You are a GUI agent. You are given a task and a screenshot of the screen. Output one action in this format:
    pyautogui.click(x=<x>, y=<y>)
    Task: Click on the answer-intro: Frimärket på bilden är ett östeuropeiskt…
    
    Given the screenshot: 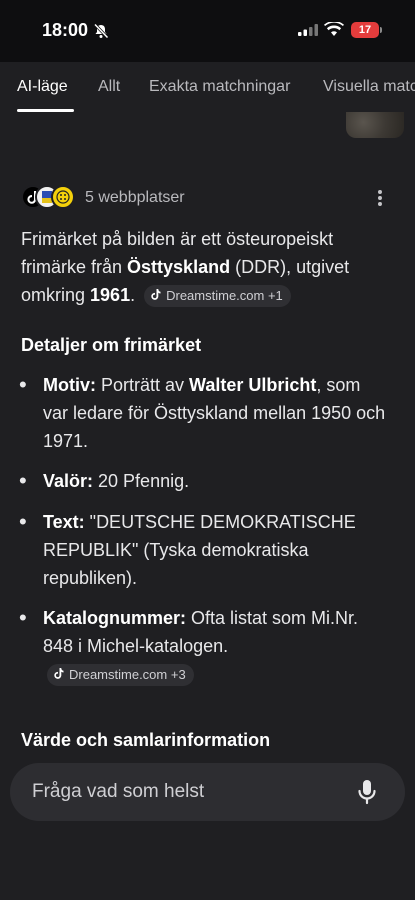 What is the action you would take?
    pyautogui.click(x=211, y=267)
    